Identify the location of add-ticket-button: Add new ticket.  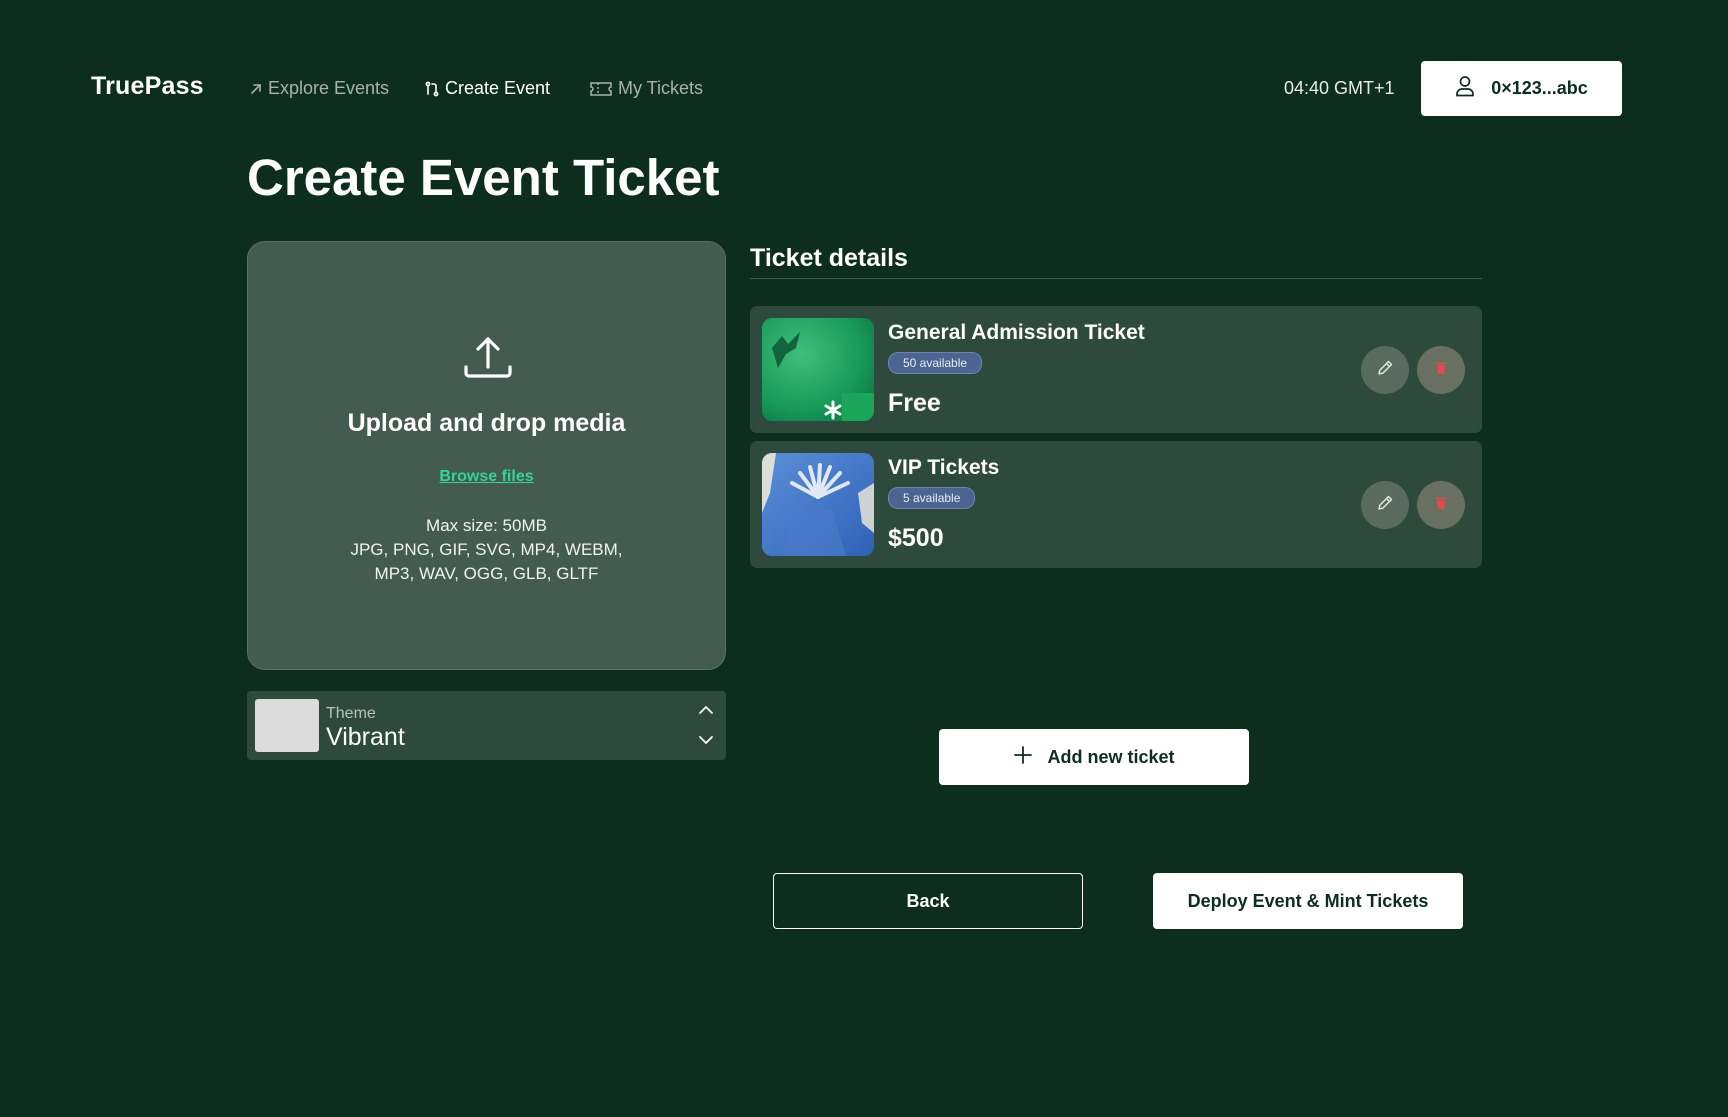
(1094, 757).